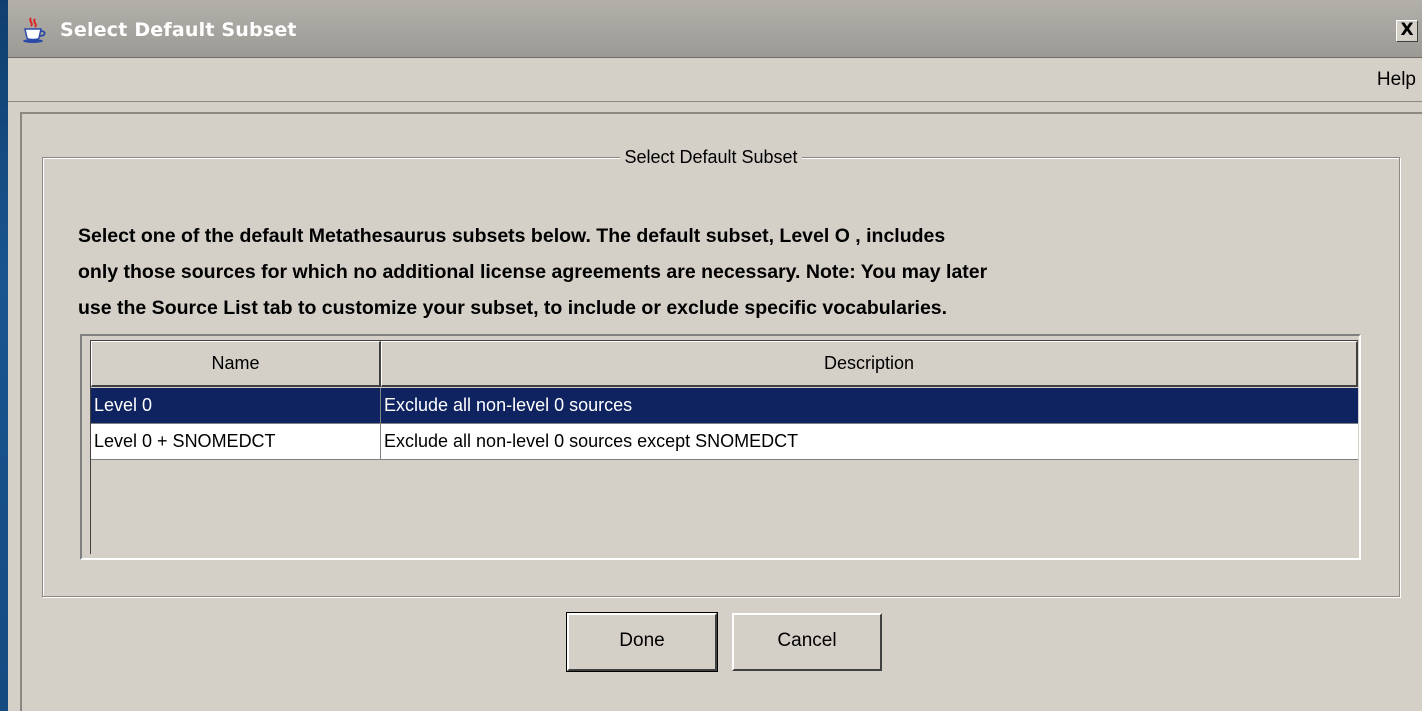 The height and width of the screenshot is (711, 1422). What do you see at coordinates (869, 405) in the screenshot?
I see `cell-description: Exclude all non-level 0 sources` at bounding box center [869, 405].